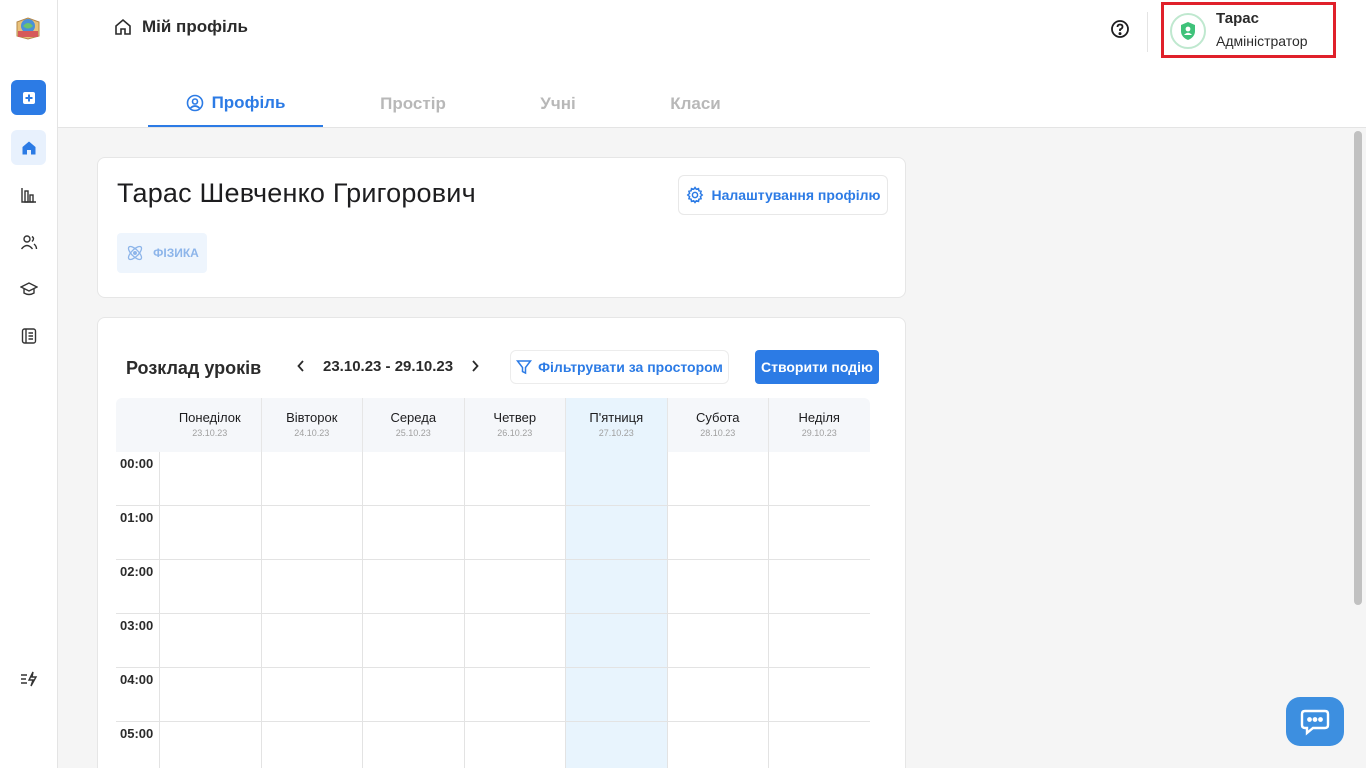 This screenshot has width=1366, height=768. I want to click on day-name: П'ятниця, so click(616, 417).